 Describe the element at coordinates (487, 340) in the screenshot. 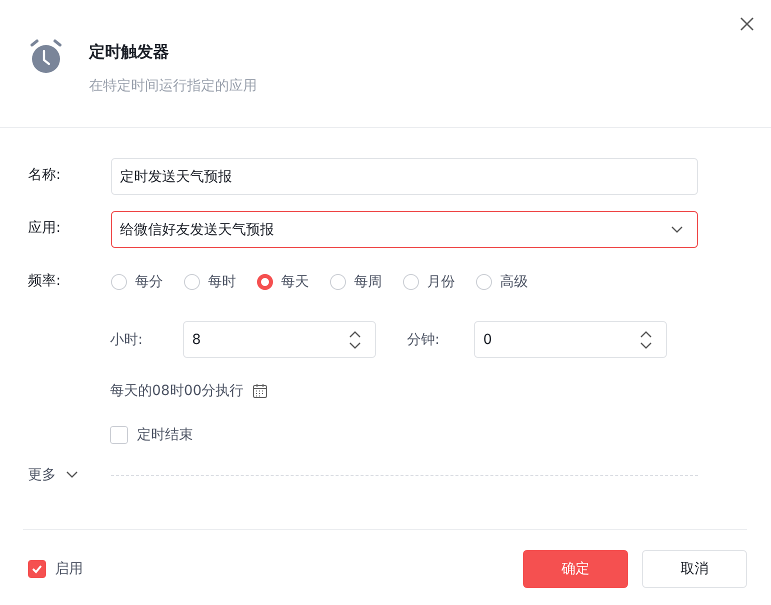

I see `field-value: 0` at that location.